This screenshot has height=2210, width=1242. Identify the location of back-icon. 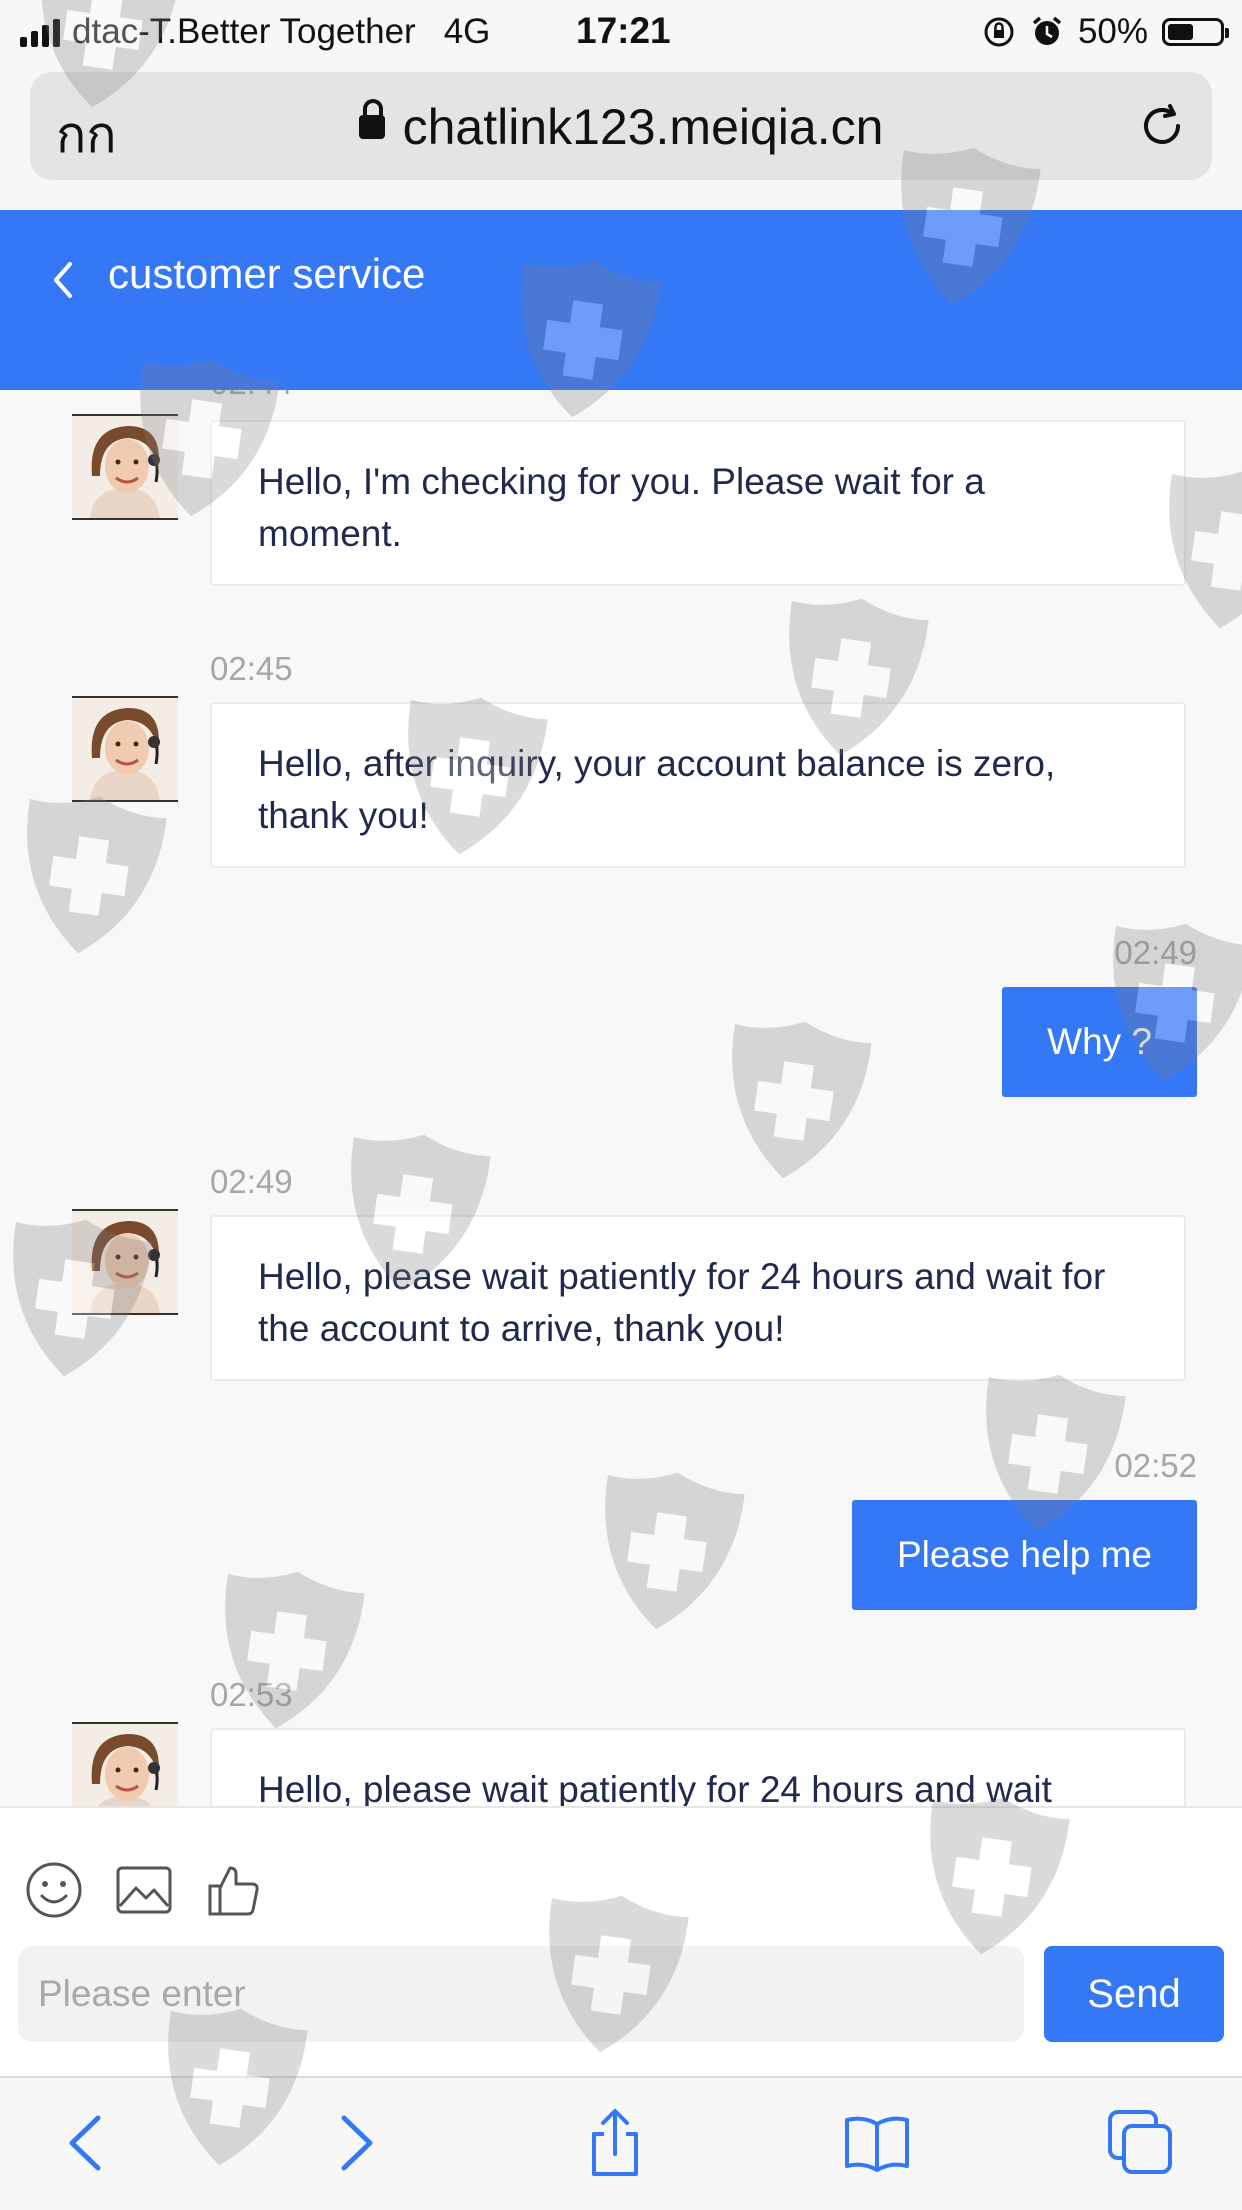
(87, 2143).